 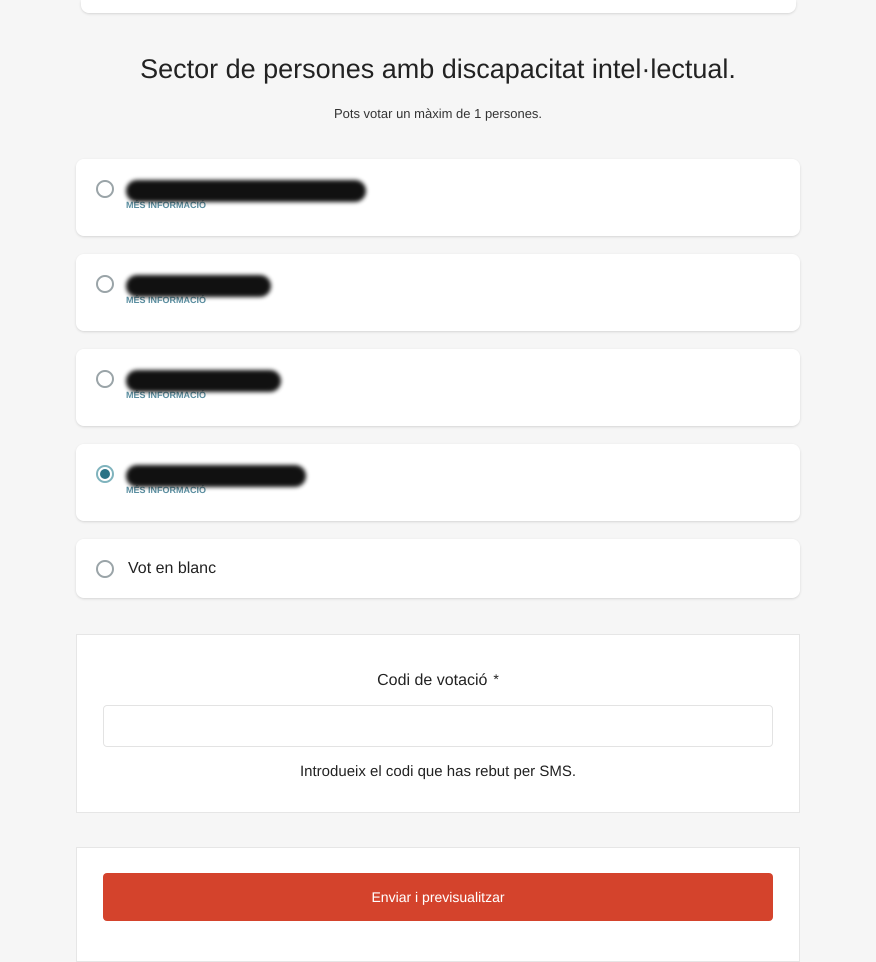 I want to click on field-label: Codi de votació, so click(x=432, y=681).